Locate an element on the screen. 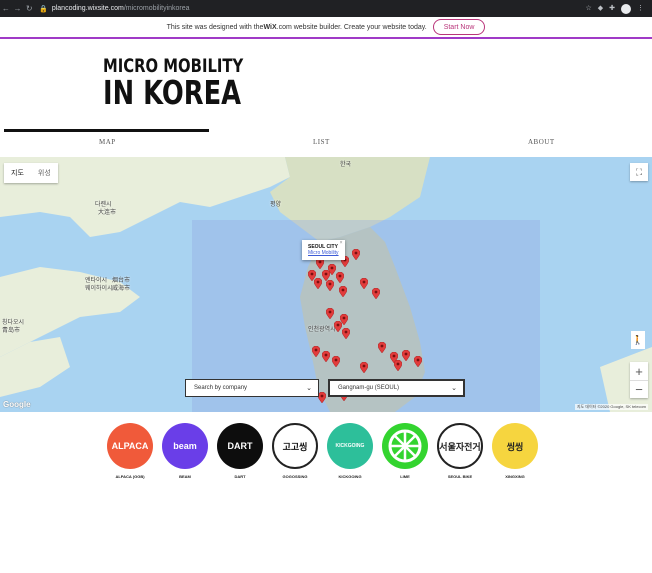  company-logo-icon: ALPACA is located at coordinates (130, 446).